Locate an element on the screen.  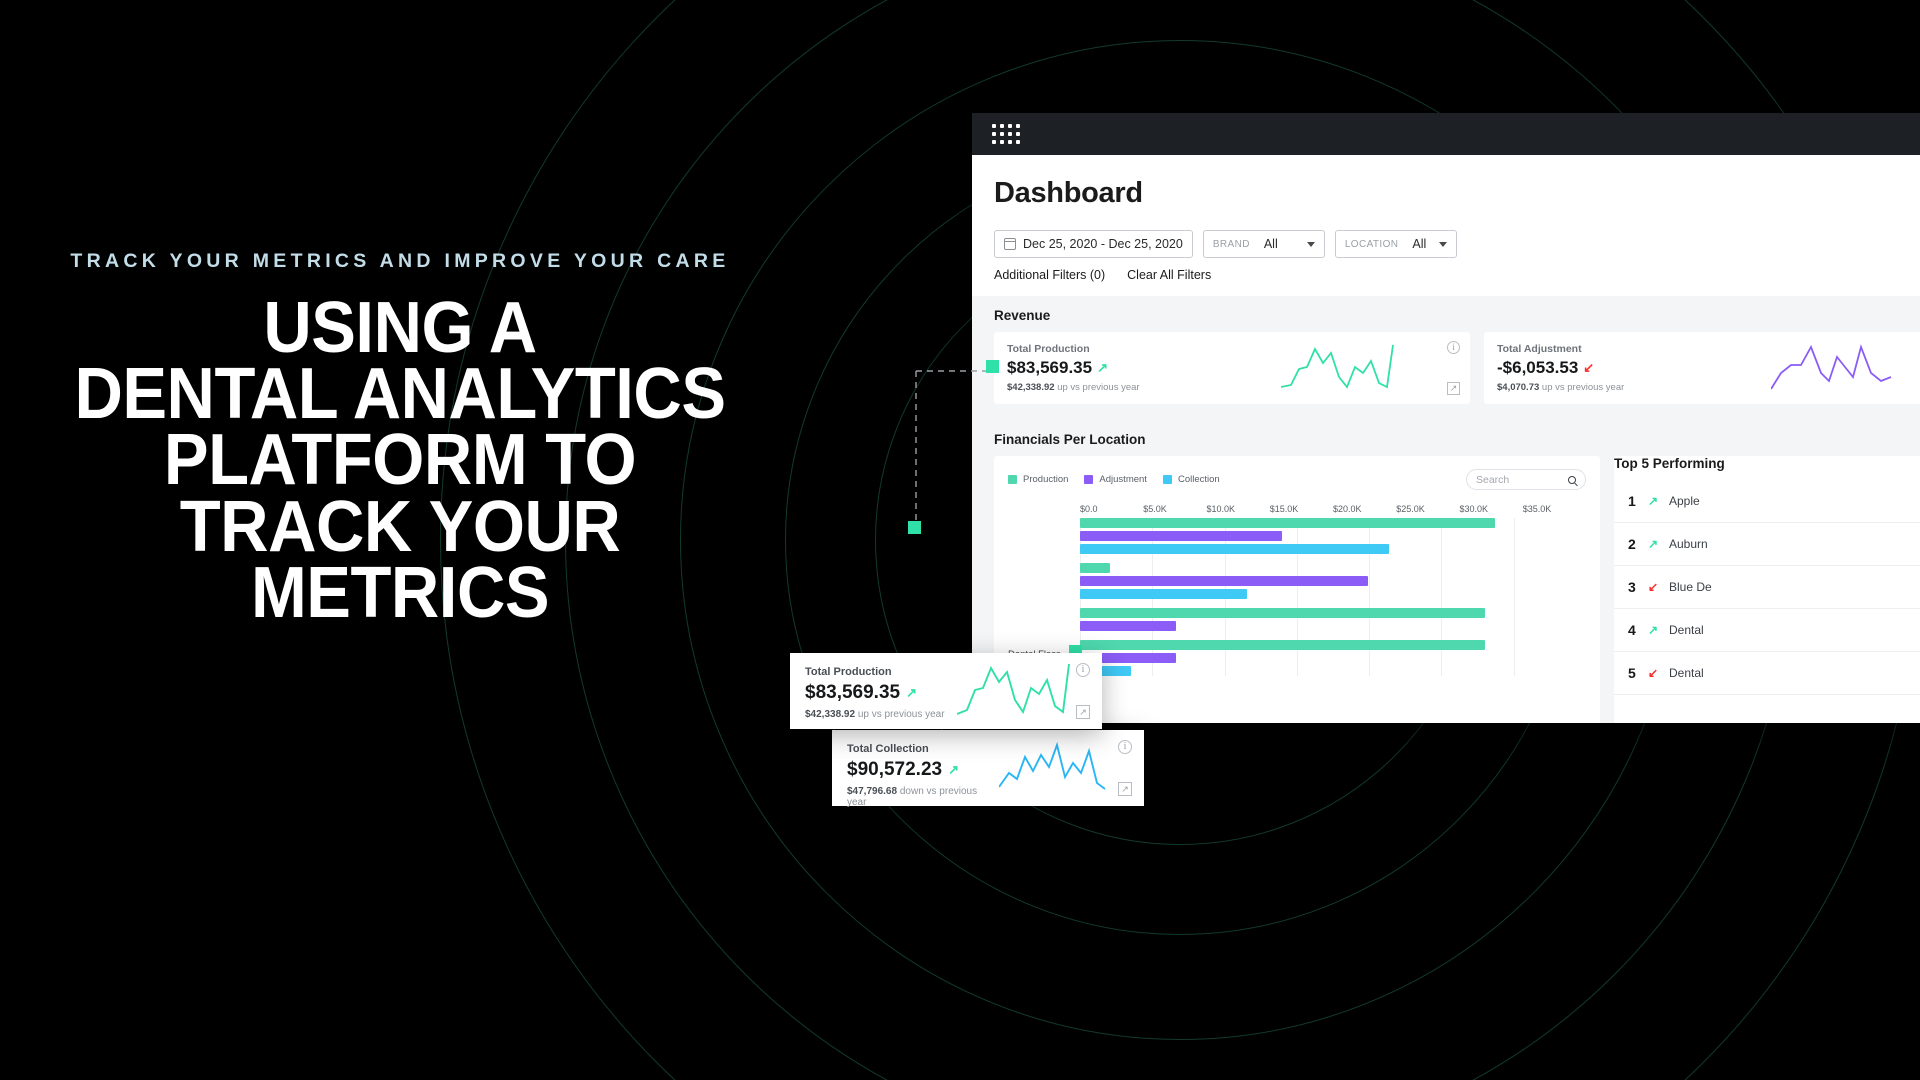
clear-all-filters-link: Clear All Filters is located at coordinates (1169, 275).